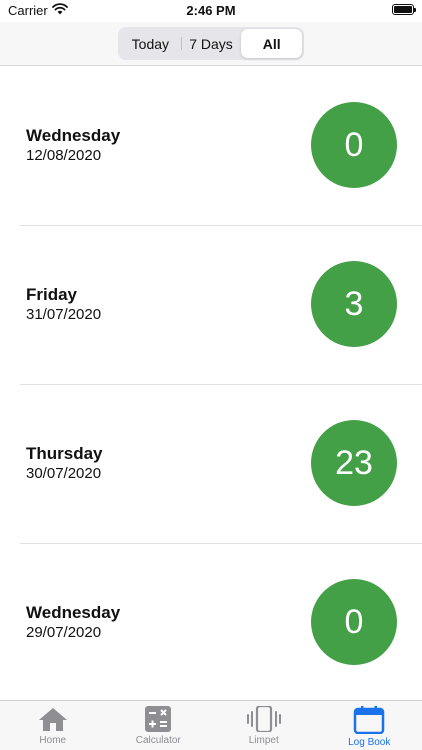  What do you see at coordinates (404, 9) in the screenshot?
I see `battery-icon` at bounding box center [404, 9].